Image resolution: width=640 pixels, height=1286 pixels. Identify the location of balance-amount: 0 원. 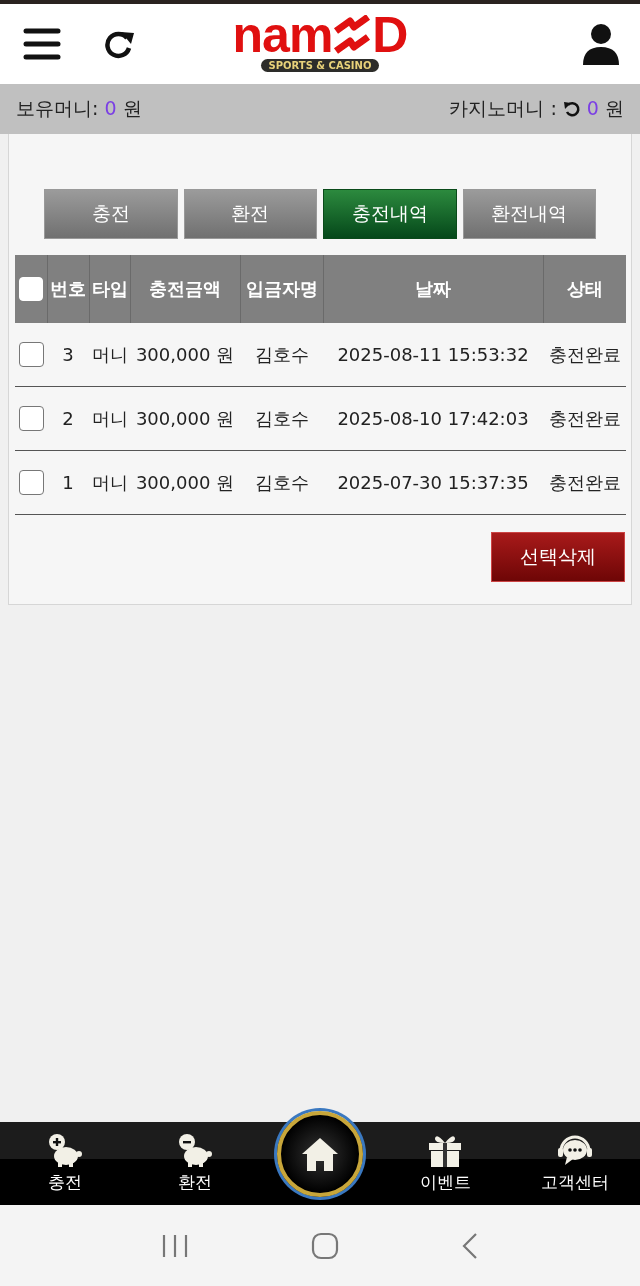
(605, 108).